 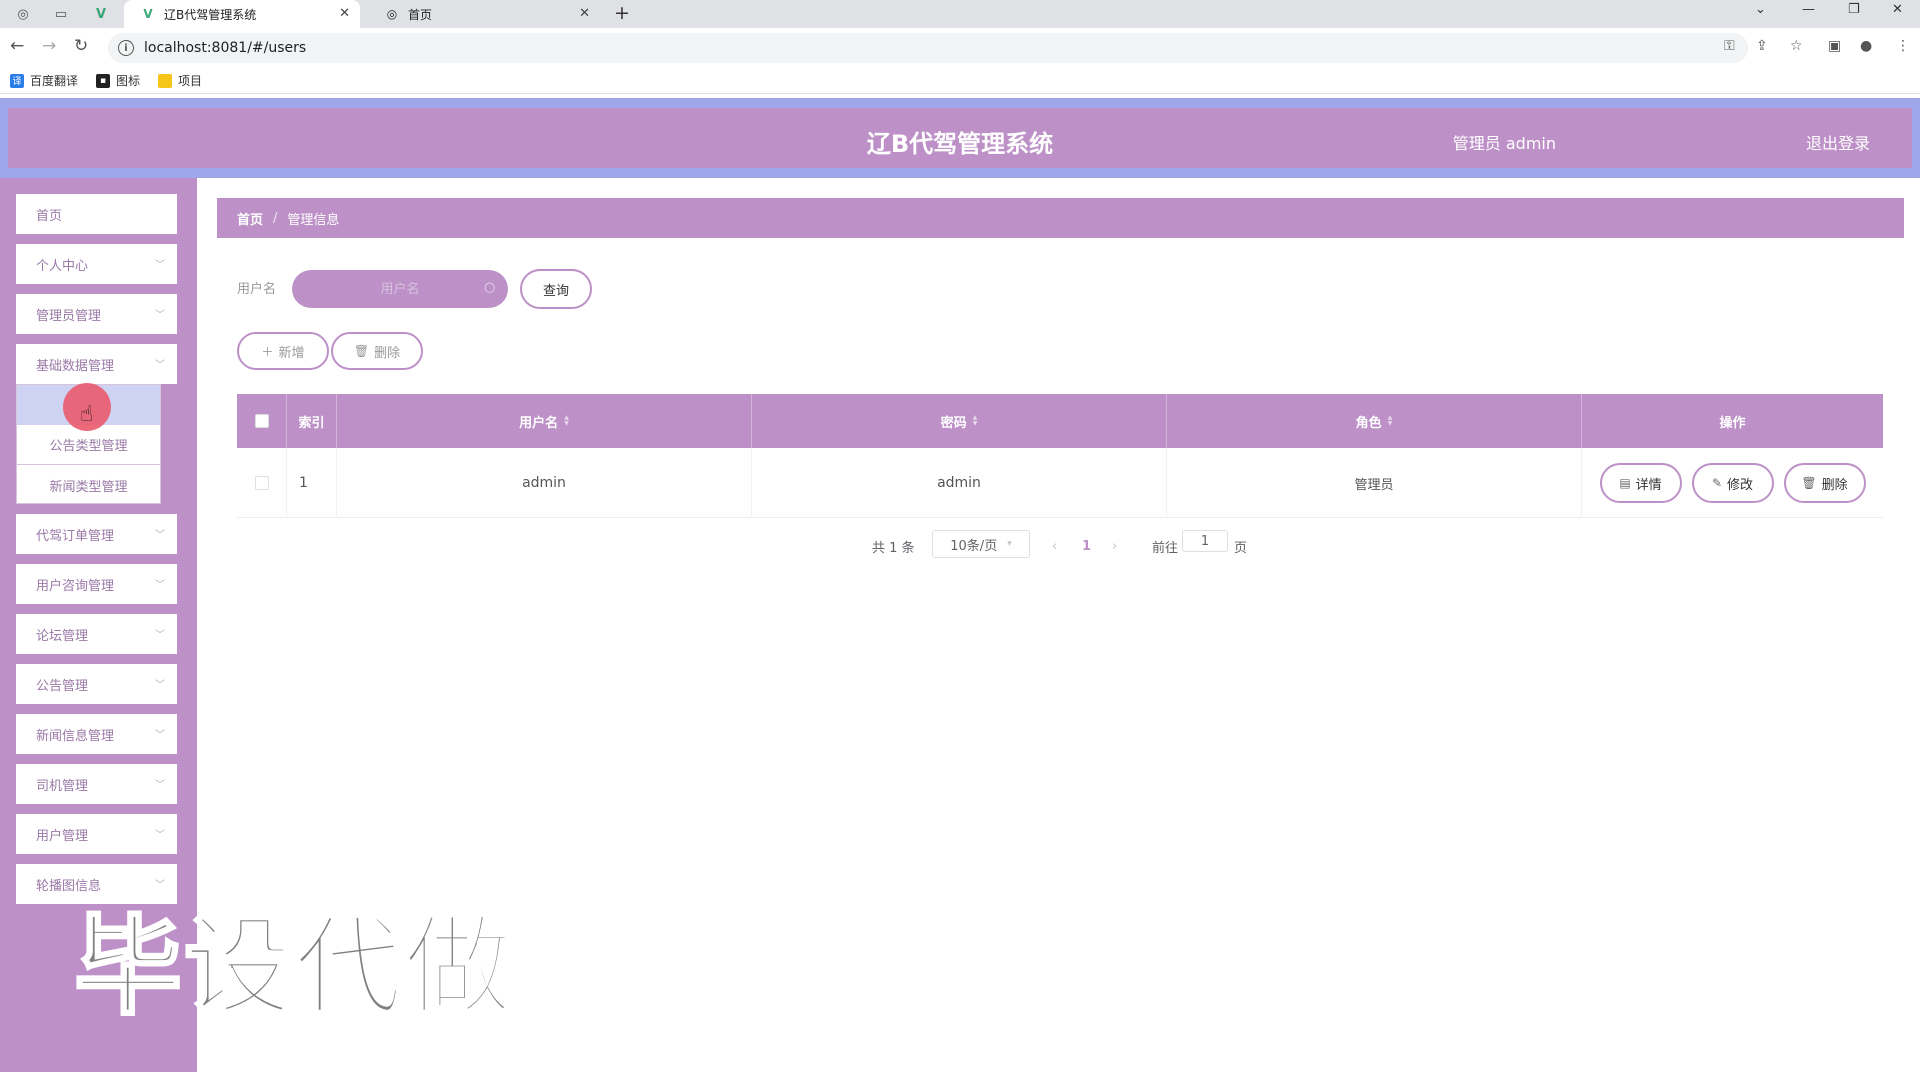 What do you see at coordinates (61, 14) in the screenshot?
I see `pinned-tab-blank-icon: ▭` at bounding box center [61, 14].